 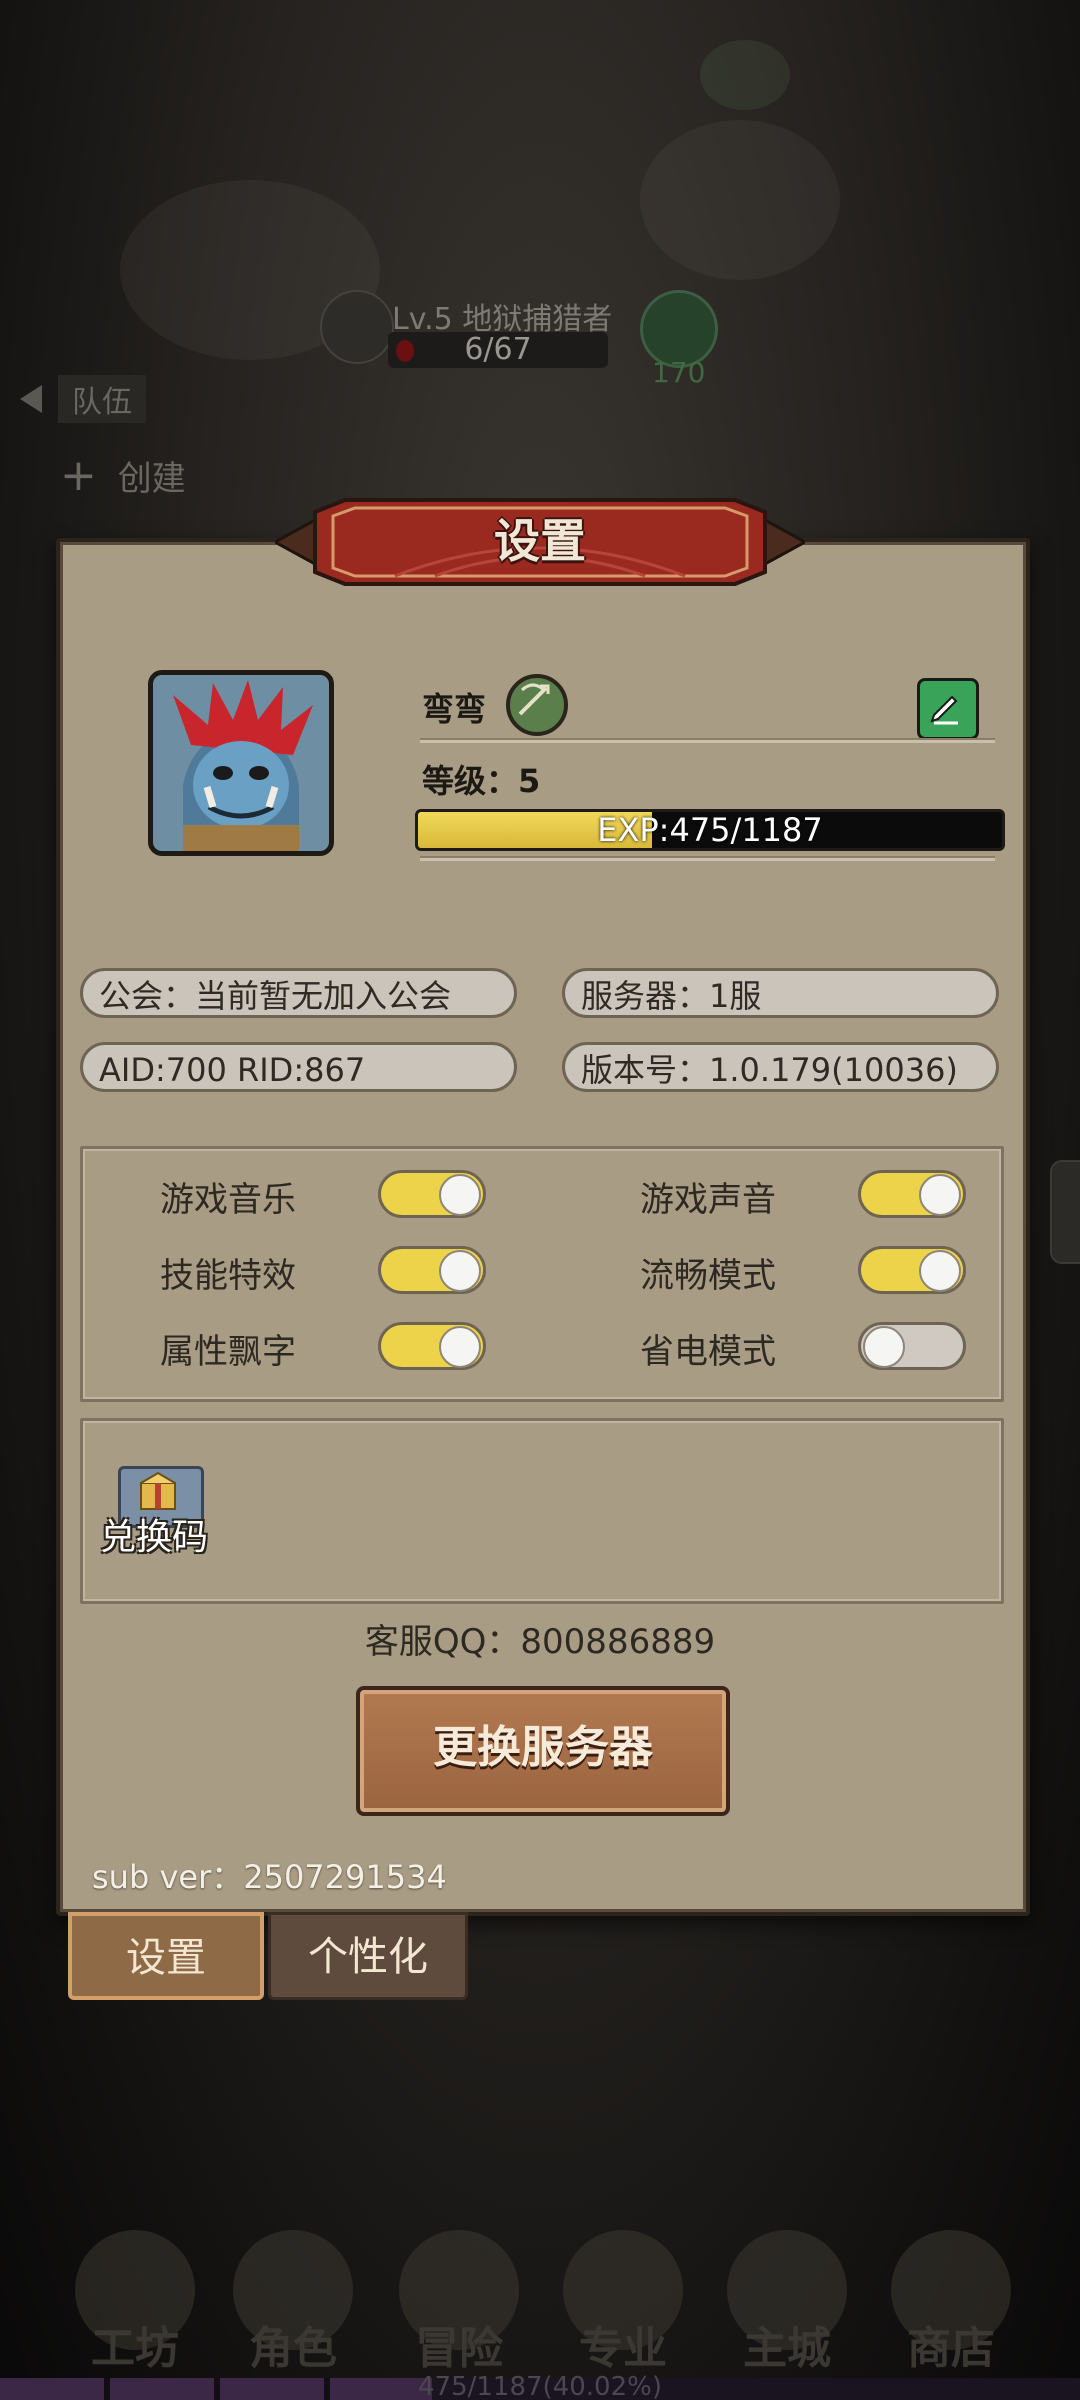 What do you see at coordinates (228, 1352) in the screenshot?
I see `option-label-damage-text: 属性飘字` at bounding box center [228, 1352].